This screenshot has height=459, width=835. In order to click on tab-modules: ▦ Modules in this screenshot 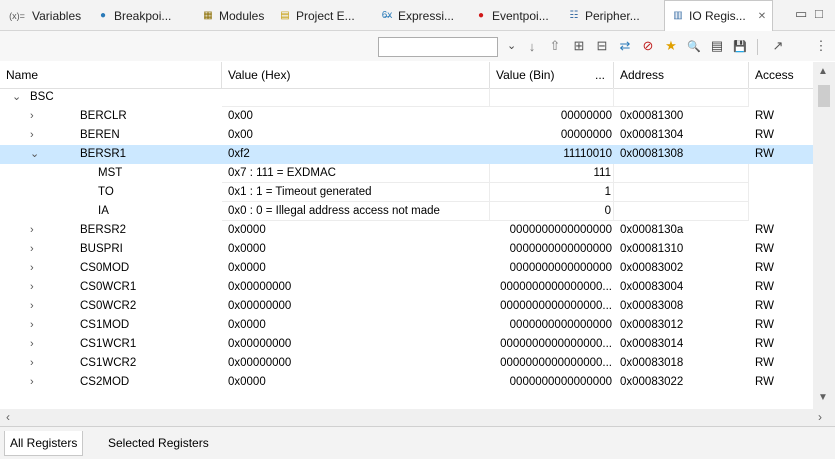, I will do `click(232, 15)`.